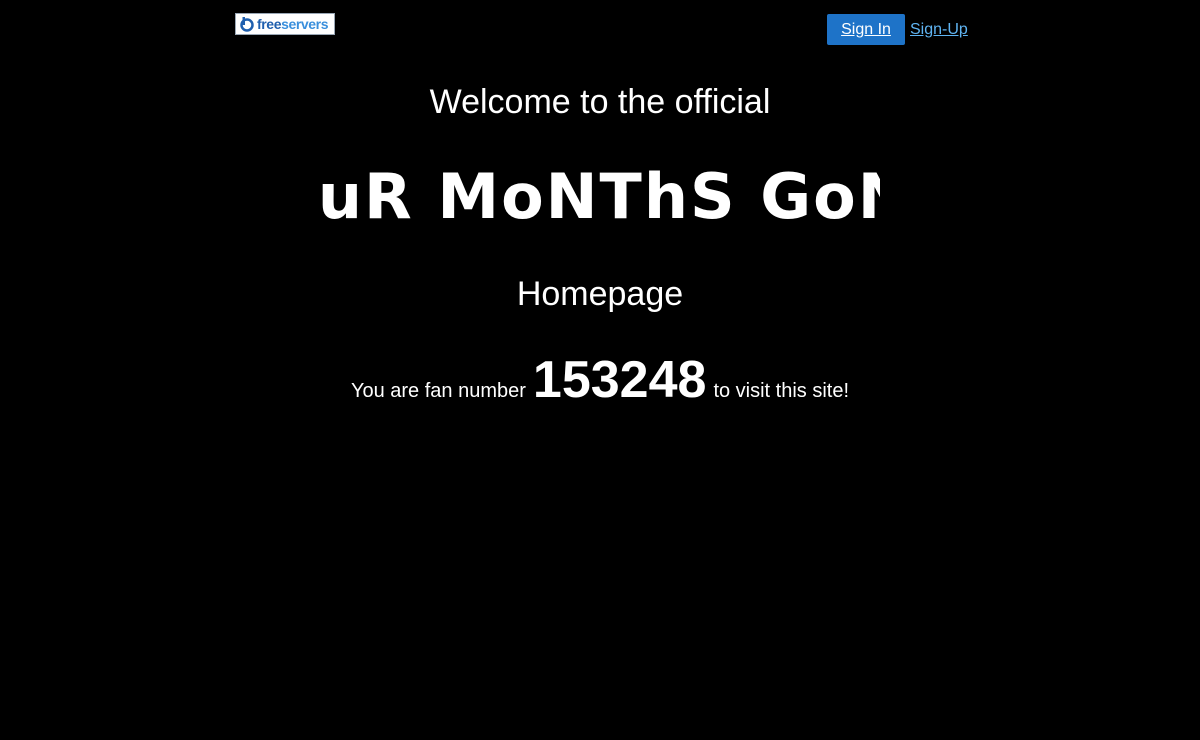 The height and width of the screenshot is (740, 1200). Describe the element at coordinates (305, 24) in the screenshot. I see `logo-text-servers: servers` at that location.